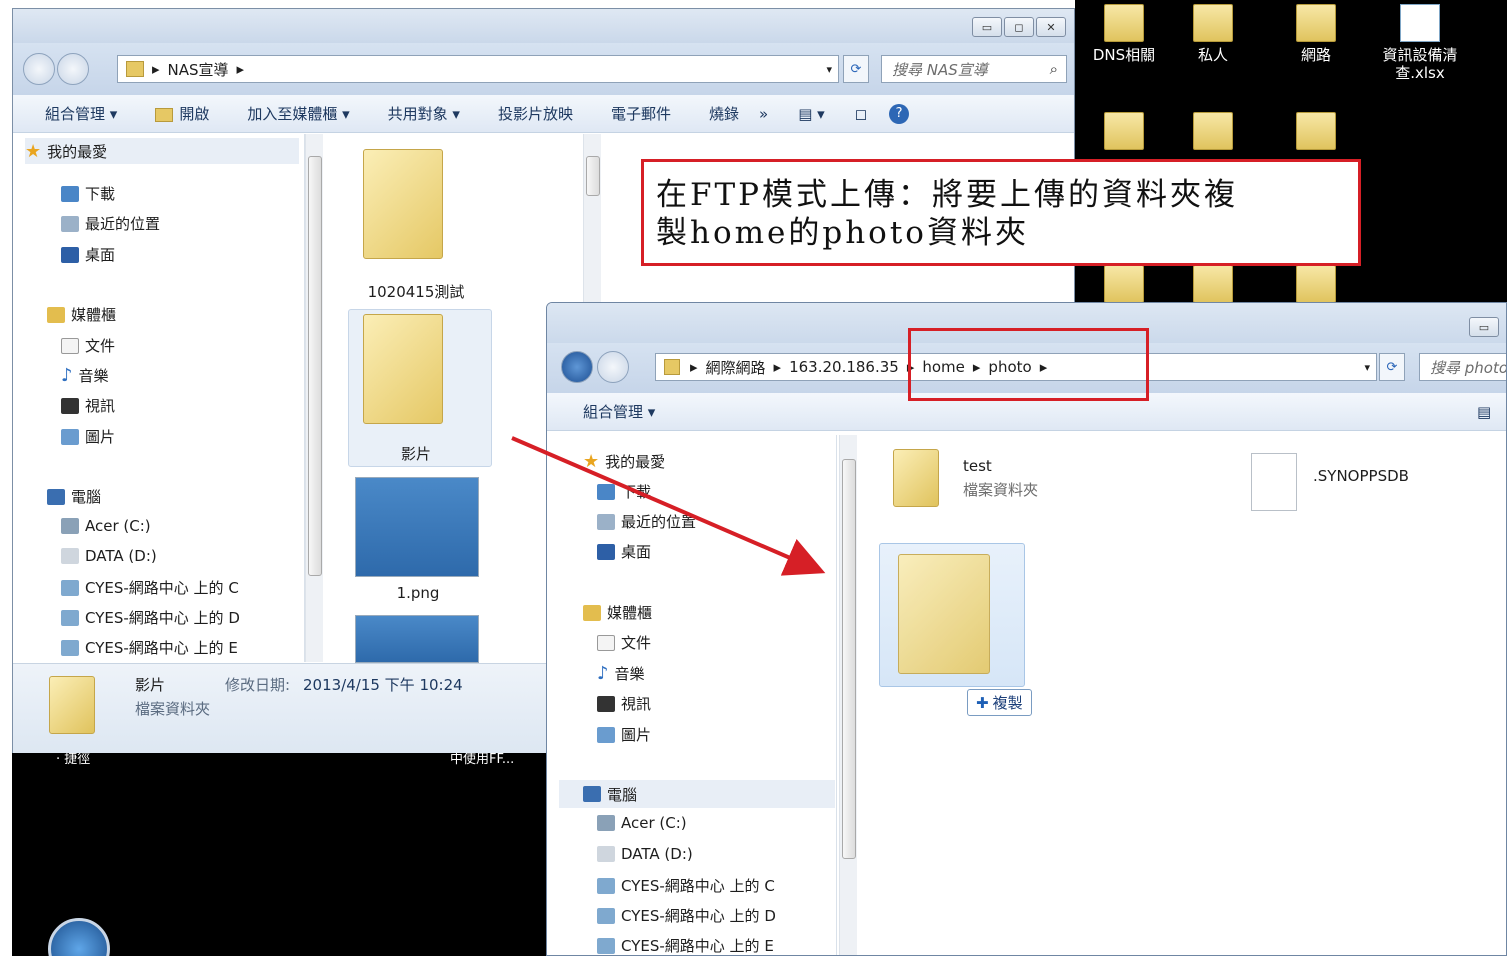 The image size is (1507, 956). What do you see at coordinates (1420, 43) in the screenshot?
I see `desktop-icon-xlsx: 資訊設備清查.xlsx` at bounding box center [1420, 43].